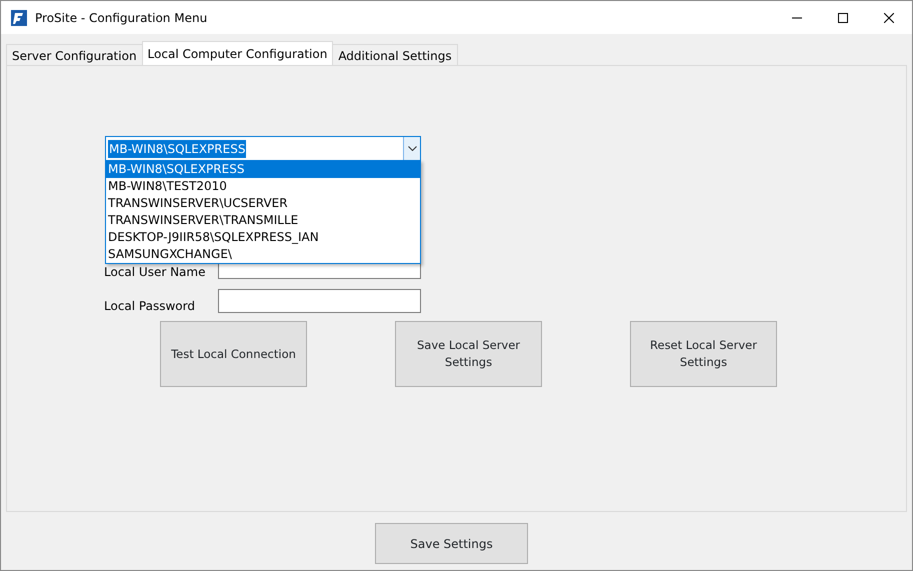 The image size is (913, 571). What do you see at coordinates (155, 272) in the screenshot?
I see `field-label: Local User Name` at bounding box center [155, 272].